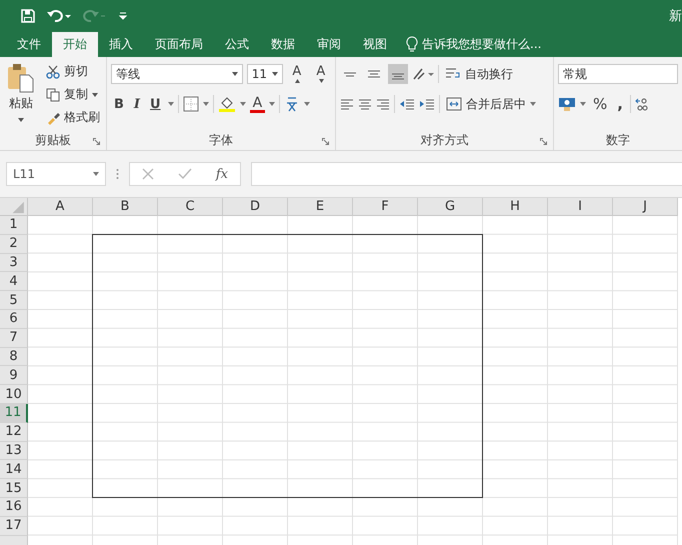  Describe the element at coordinates (426, 104) in the screenshot. I see `increase-indent-icon` at that location.